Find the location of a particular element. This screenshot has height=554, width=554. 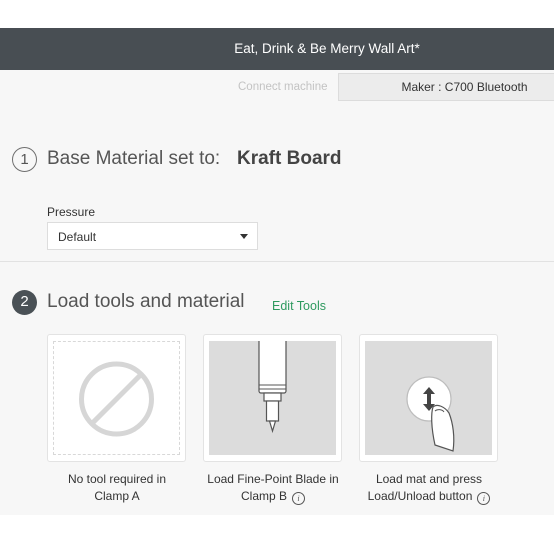

machine-select-button: Maker : C700 Bluetooth is located at coordinates (446, 87).